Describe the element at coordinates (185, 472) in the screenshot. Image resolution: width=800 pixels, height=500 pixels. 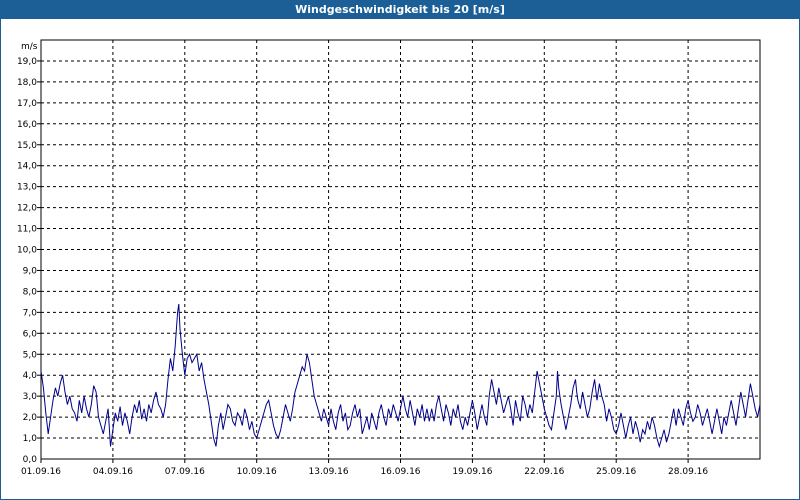
I see `x-tick-label: 07.09.16` at that location.